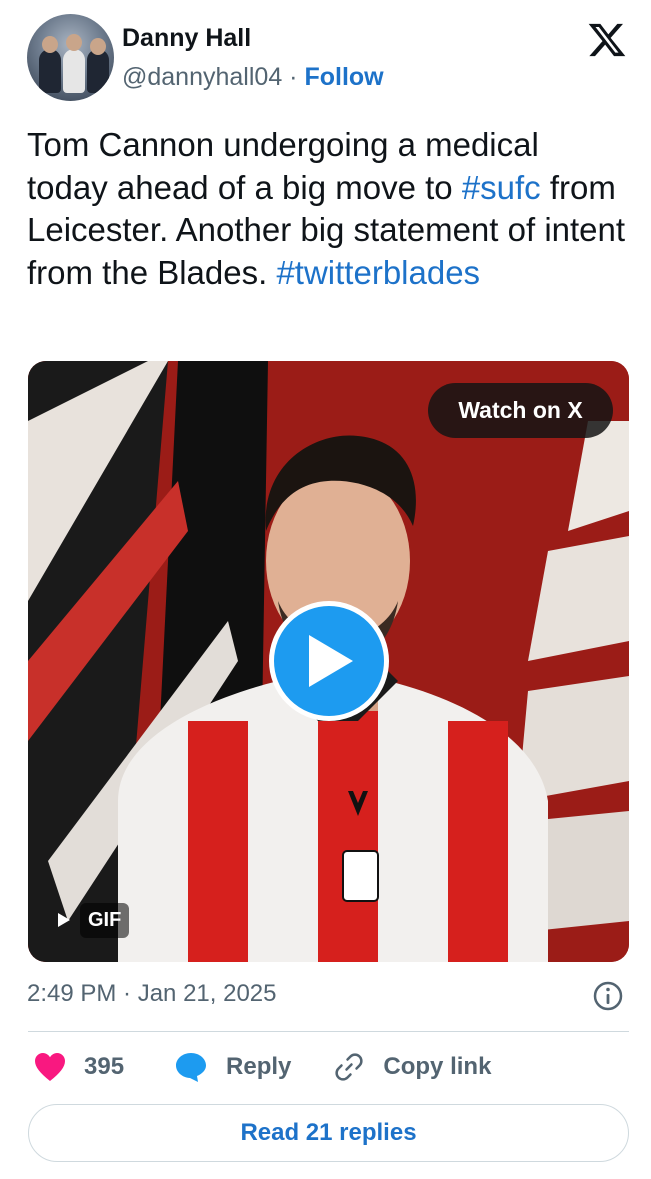  Describe the element at coordinates (50, 1067) in the screenshot. I see `heart-icon` at that location.